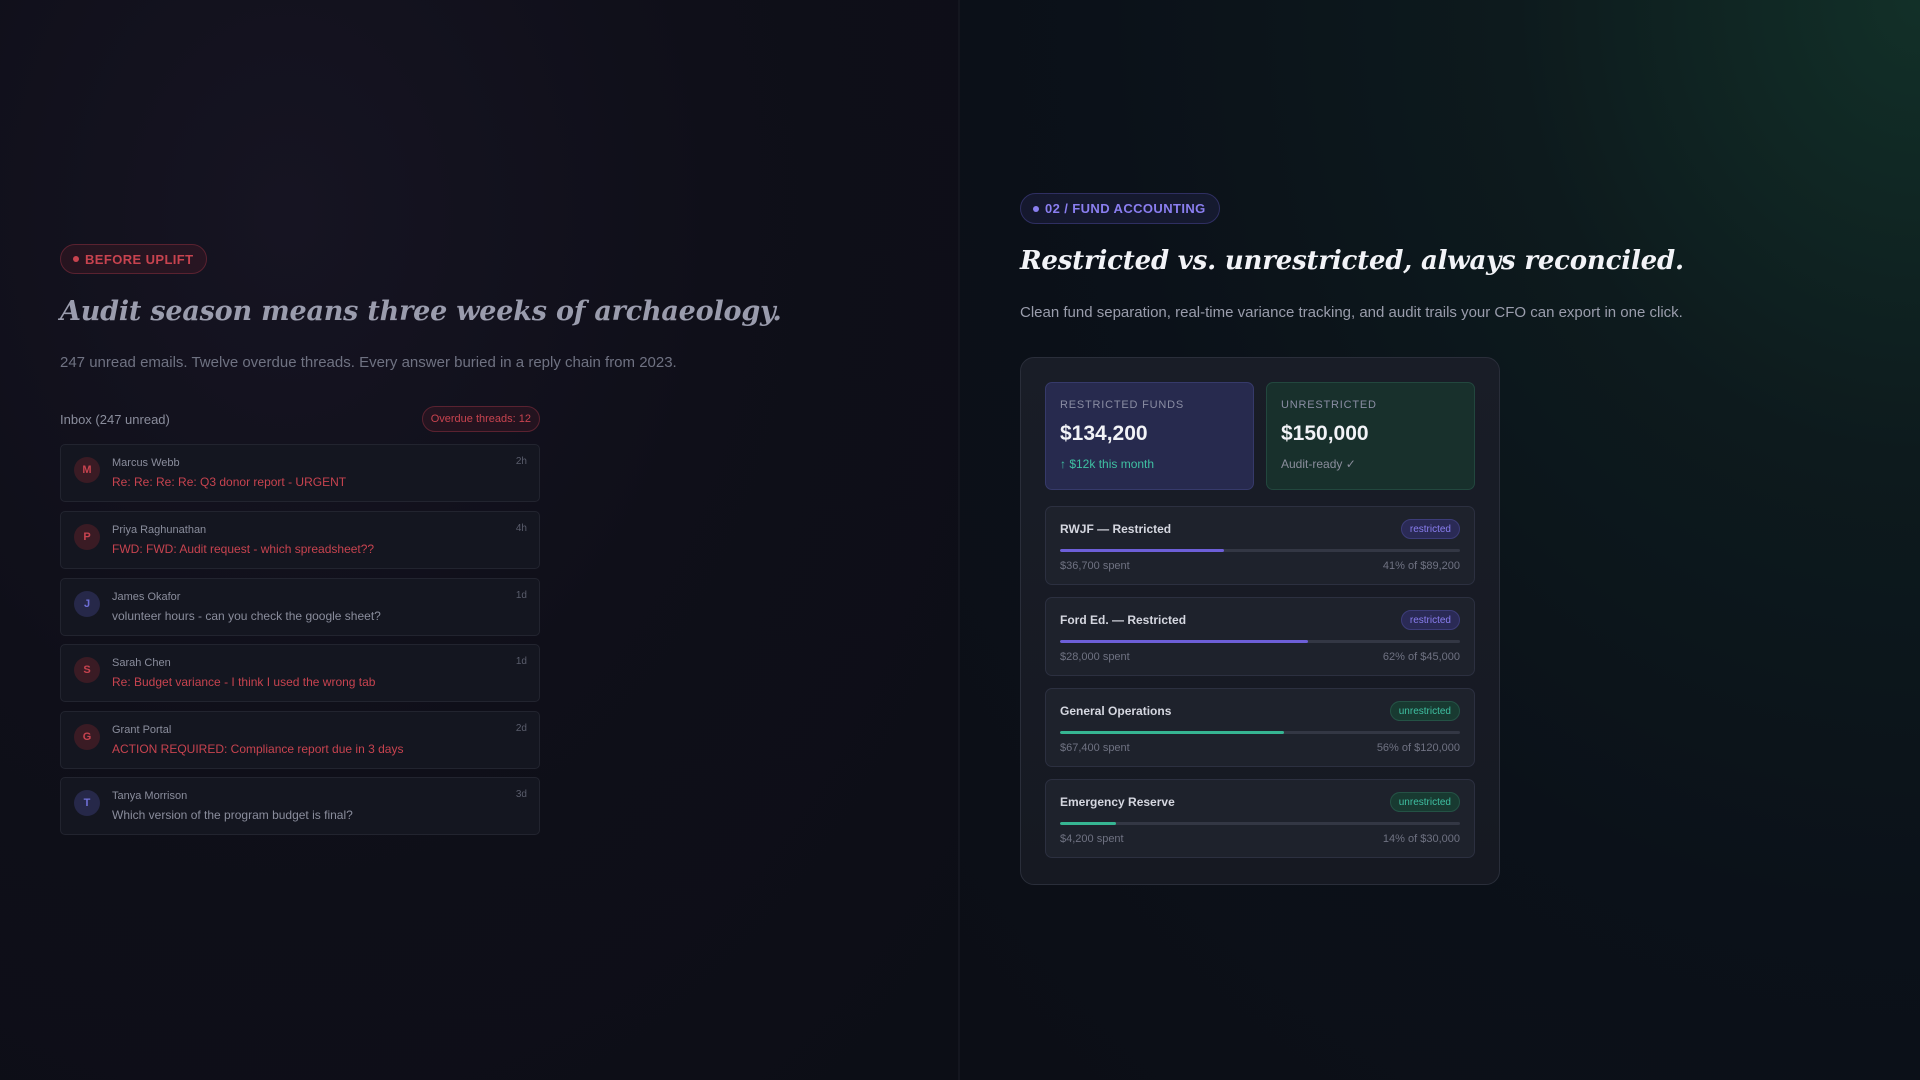 The image size is (1920, 1080). What do you see at coordinates (87, 537) in the screenshot?
I see `avatar: P` at bounding box center [87, 537].